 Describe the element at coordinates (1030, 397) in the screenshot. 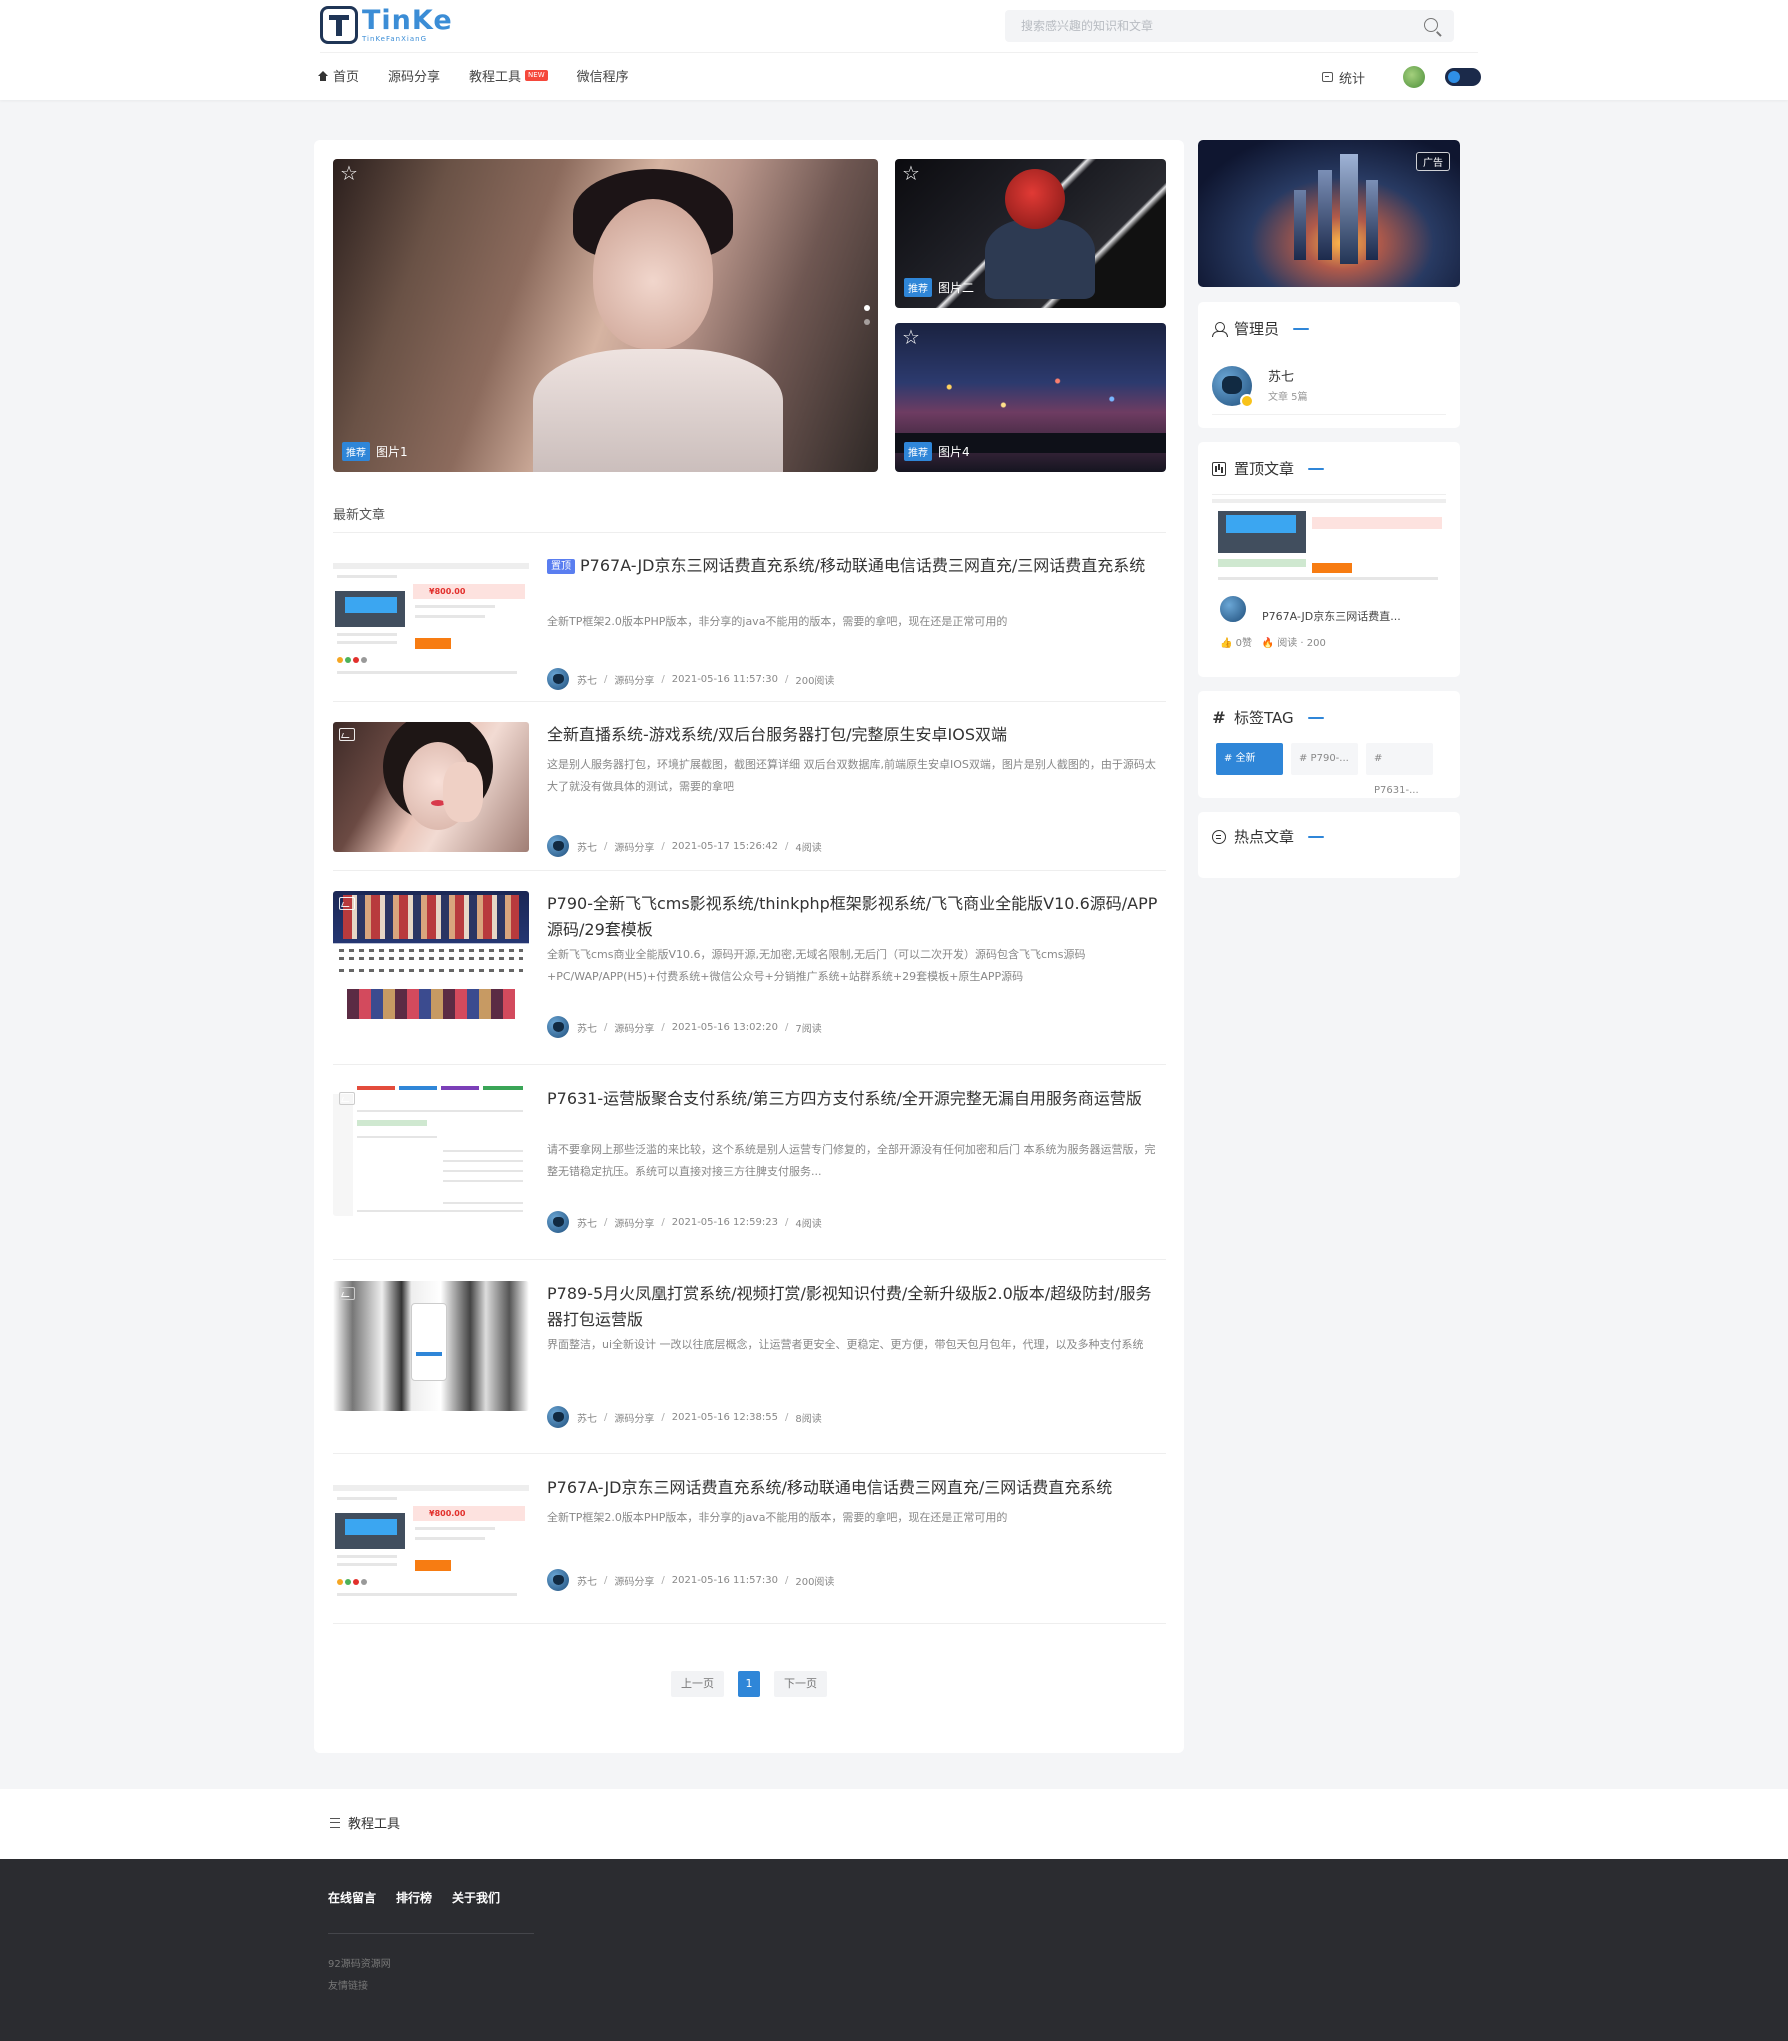

I see `slide-bottom-right: ☆ 推荐 图片4` at that location.